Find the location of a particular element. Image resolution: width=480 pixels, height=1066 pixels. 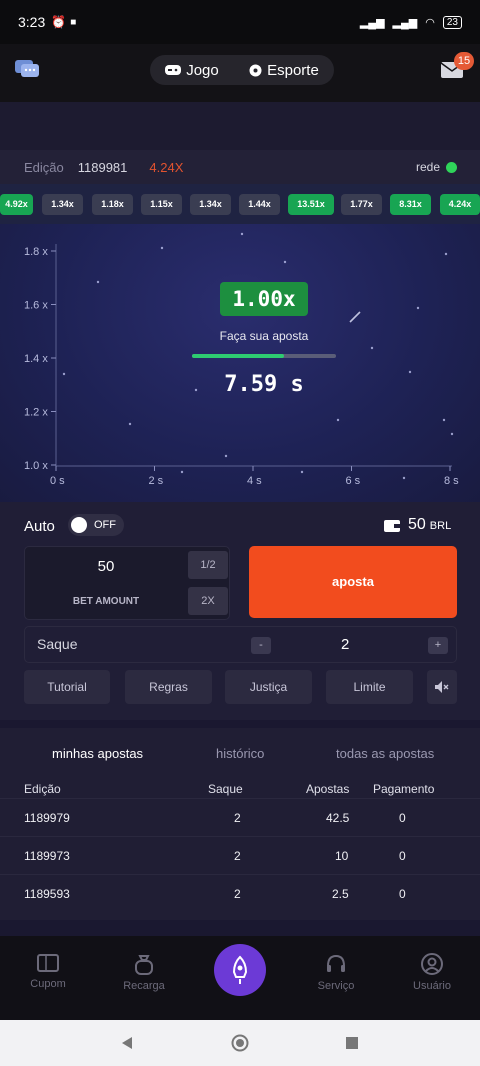

saque-label: Saque is located at coordinates (57, 644).